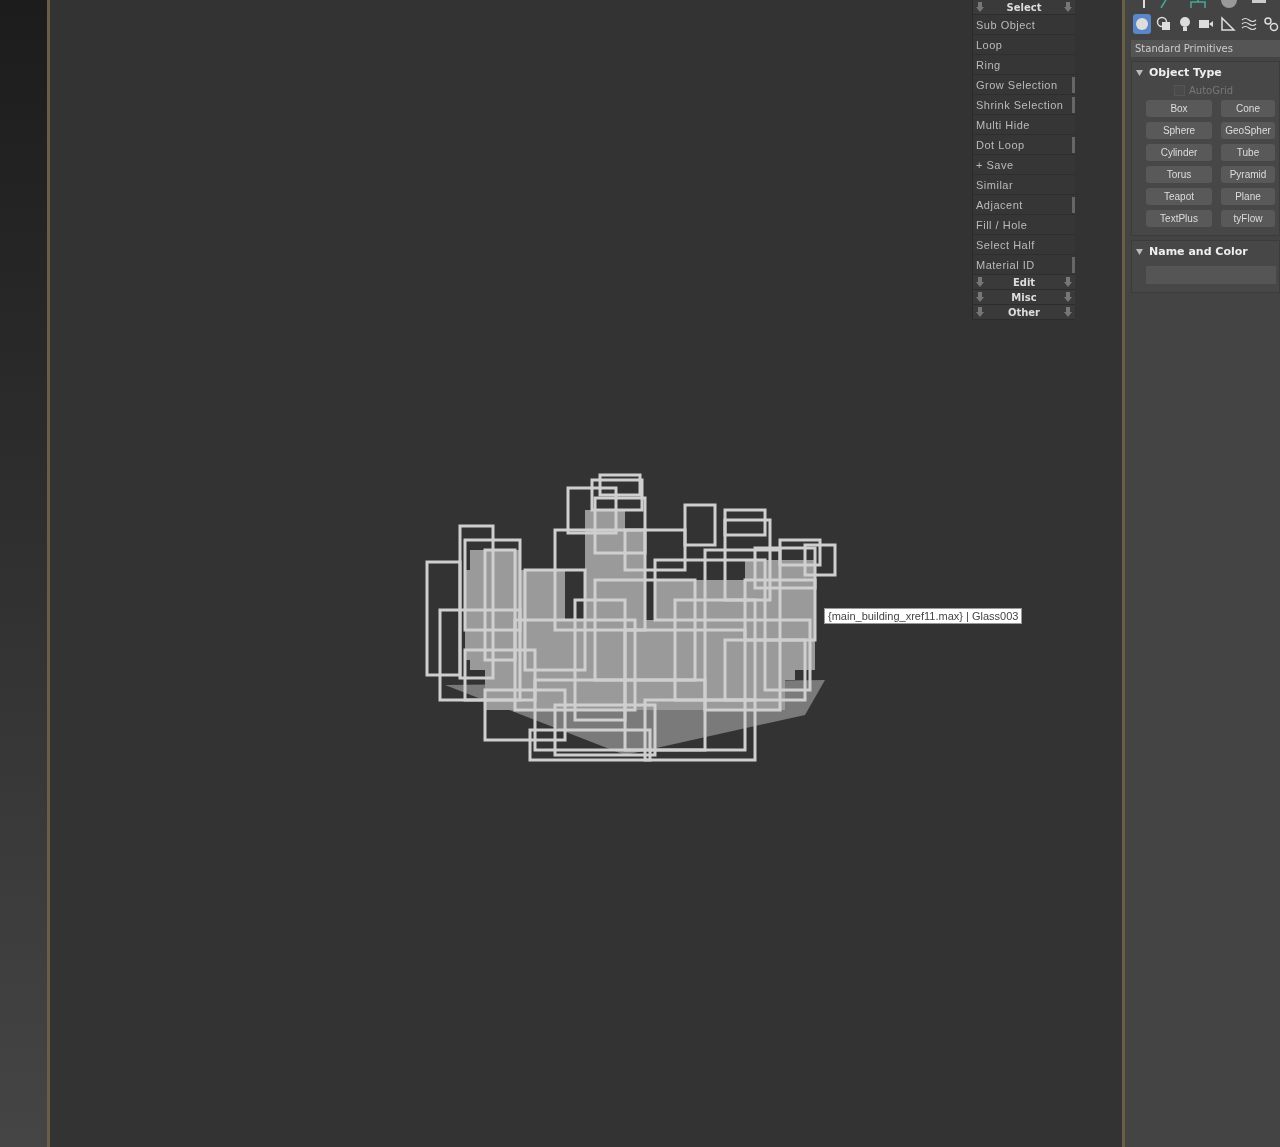 The image size is (1280, 1147). Describe the element at coordinates (1002, 224) in the screenshot. I see `menu-item-label: Fill / Hole` at that location.